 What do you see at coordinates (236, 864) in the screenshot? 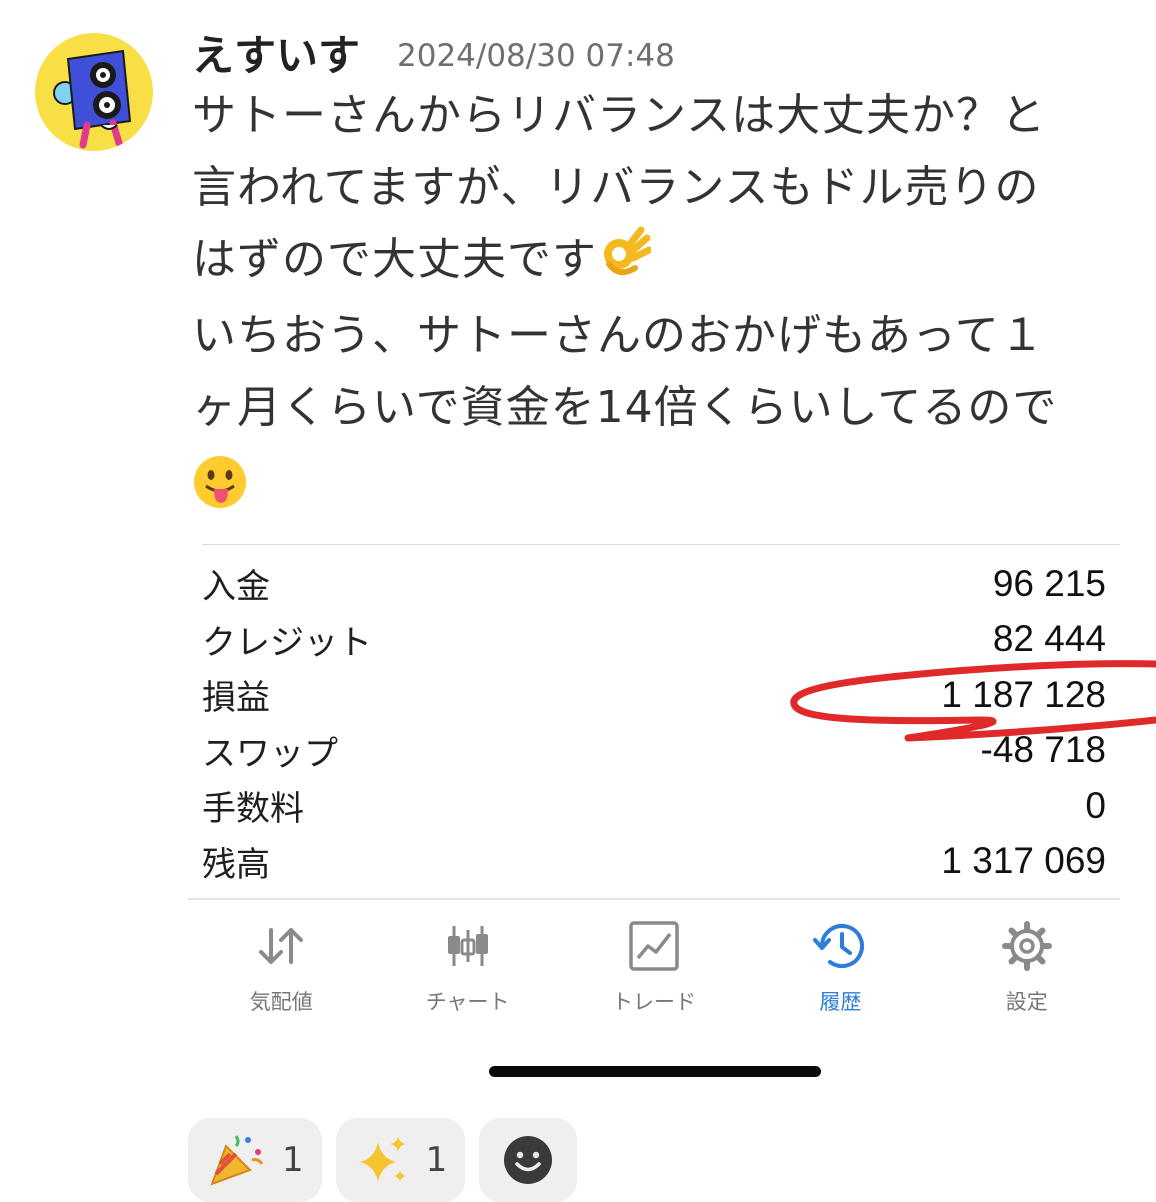
I see `row-label: 残高` at bounding box center [236, 864].